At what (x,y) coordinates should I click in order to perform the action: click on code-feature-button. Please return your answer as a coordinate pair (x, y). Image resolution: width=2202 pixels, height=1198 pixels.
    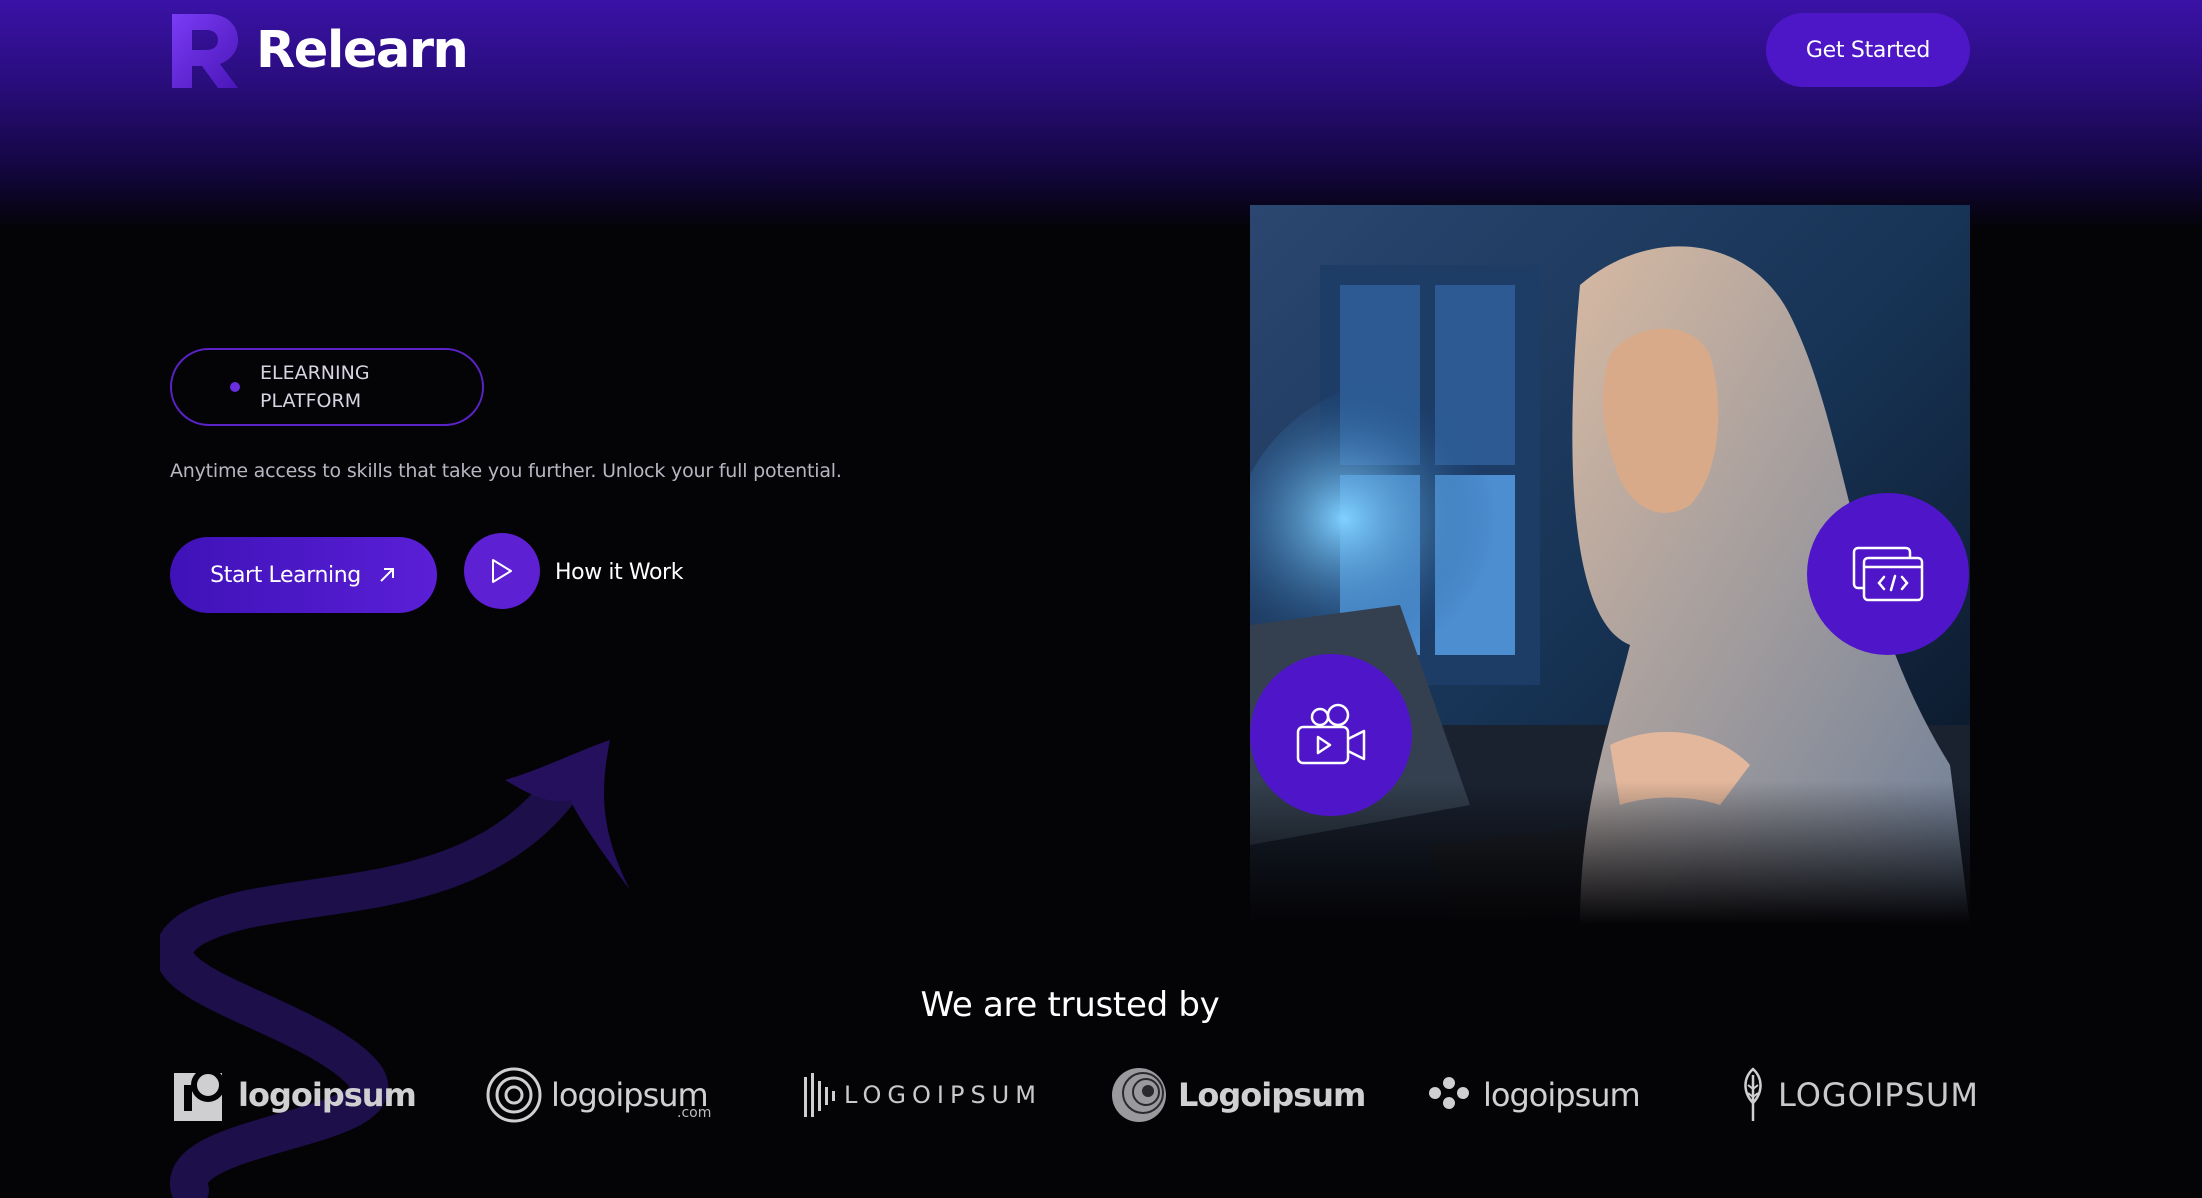
    Looking at the image, I should click on (1888, 574).